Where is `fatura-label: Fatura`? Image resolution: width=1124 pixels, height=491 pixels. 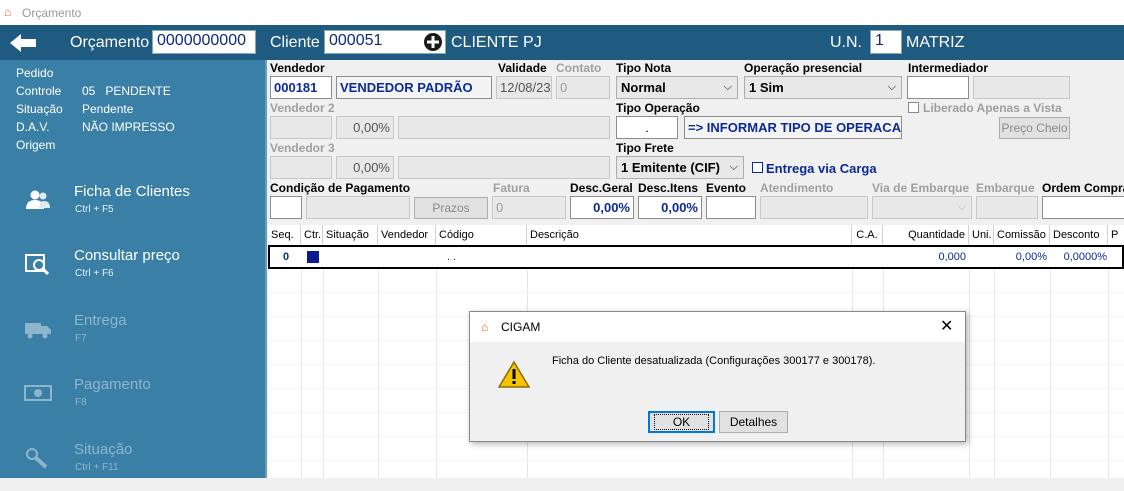
fatura-label: Fatura is located at coordinates (511, 188).